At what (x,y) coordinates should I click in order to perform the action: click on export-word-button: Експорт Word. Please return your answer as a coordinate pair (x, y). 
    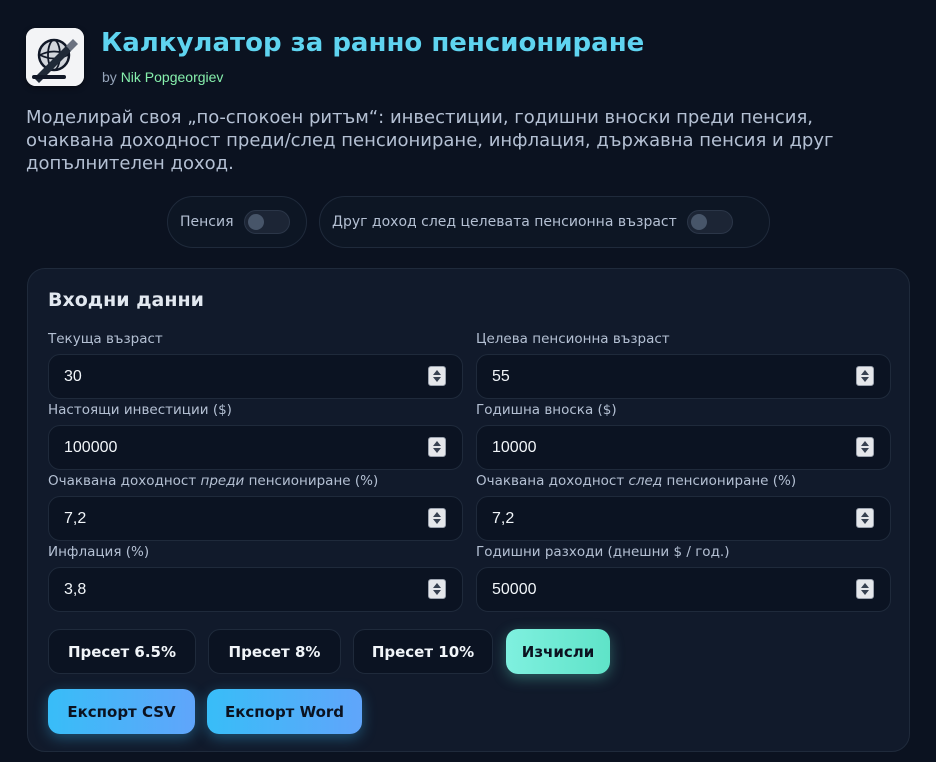
    Looking at the image, I should click on (284, 711).